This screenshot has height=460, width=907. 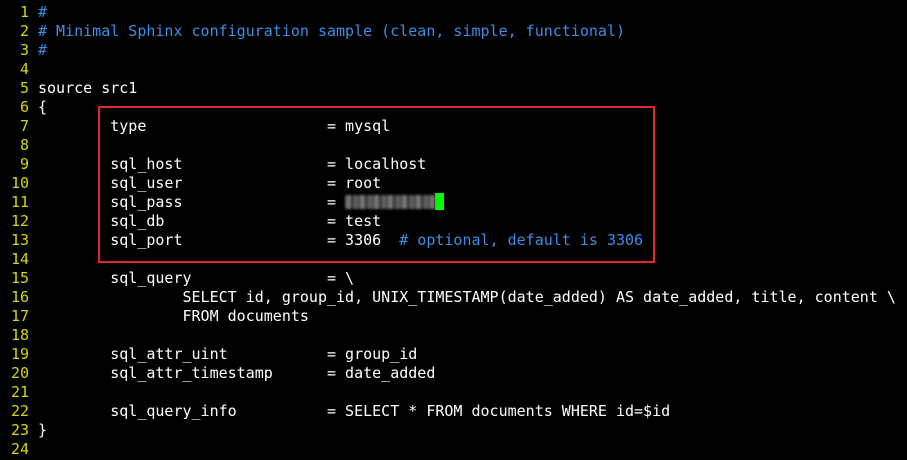 I want to click on code-content: sql_attr_timestamp = date_added, so click(x=237, y=373).